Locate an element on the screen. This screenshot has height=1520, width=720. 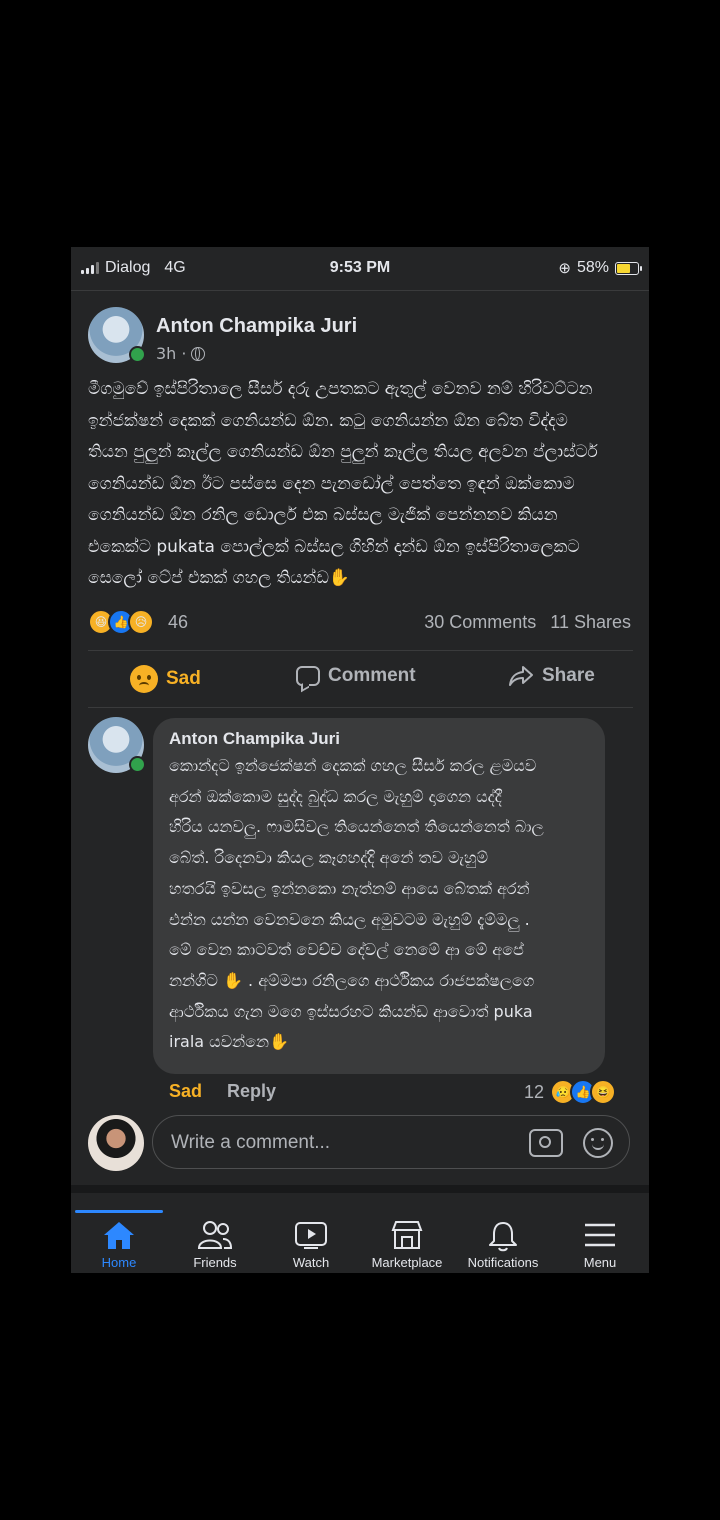
tab-watch: Watch is located at coordinates (311, 1233).